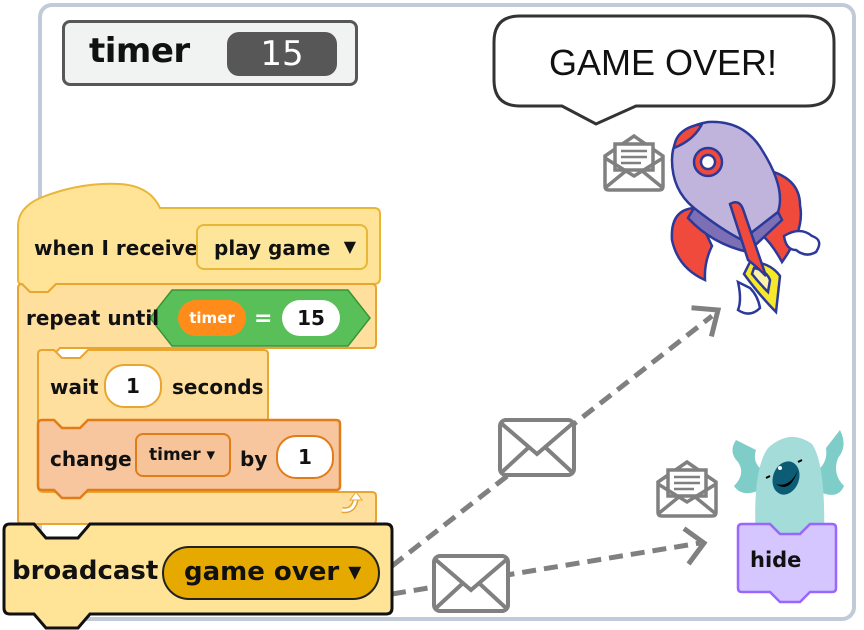 The image size is (864, 630). I want to click on by-label: by, so click(254, 459).